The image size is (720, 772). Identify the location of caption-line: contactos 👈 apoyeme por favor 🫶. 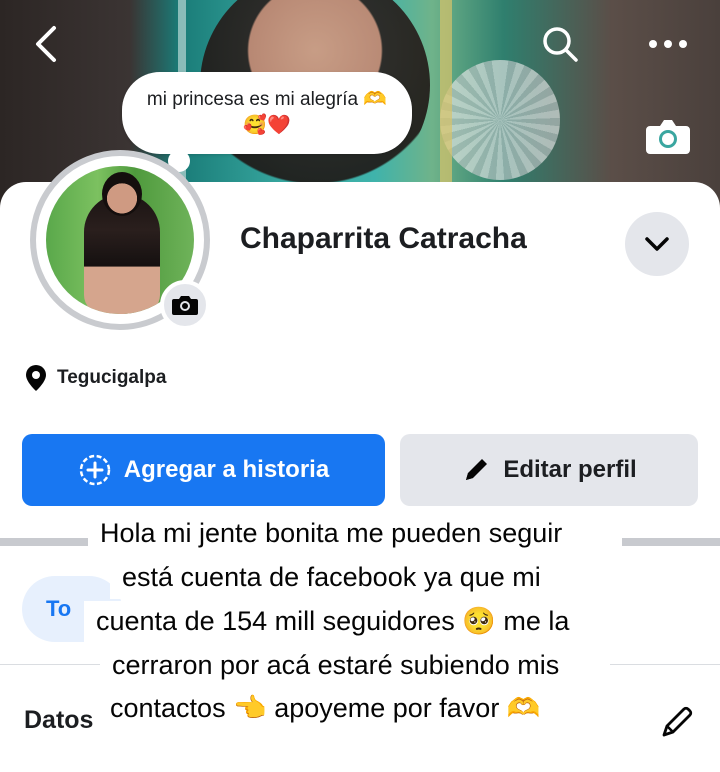
(353, 709).